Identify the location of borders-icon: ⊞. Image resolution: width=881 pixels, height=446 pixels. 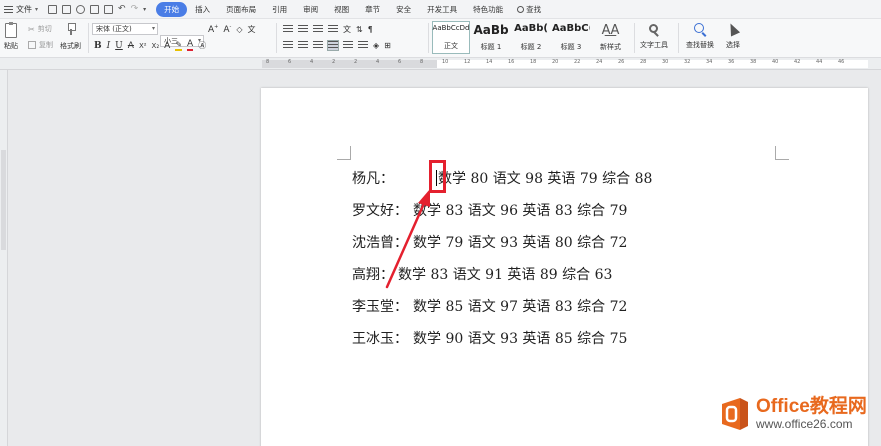
(387, 45).